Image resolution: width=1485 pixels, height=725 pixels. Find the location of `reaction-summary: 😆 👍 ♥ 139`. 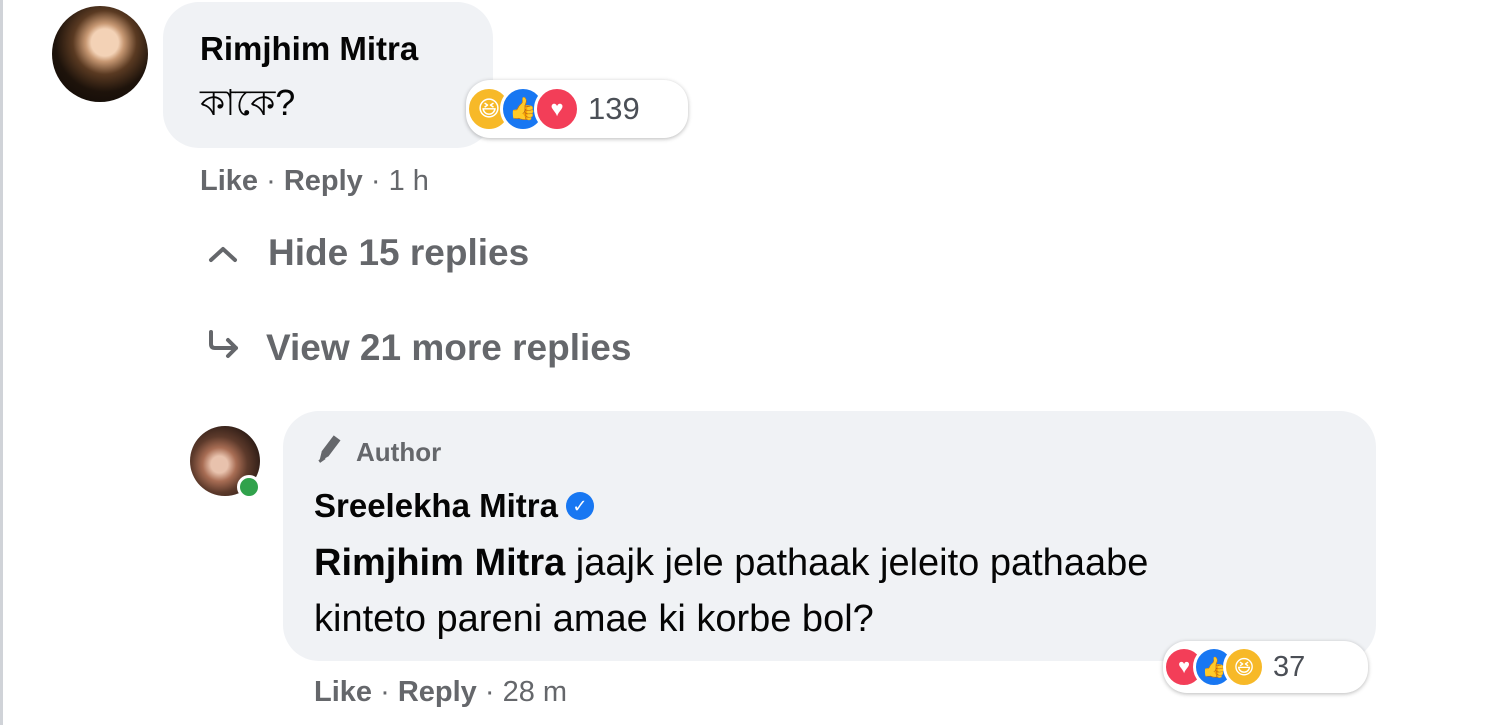

reaction-summary: 😆 👍 ♥ 139 is located at coordinates (577, 109).